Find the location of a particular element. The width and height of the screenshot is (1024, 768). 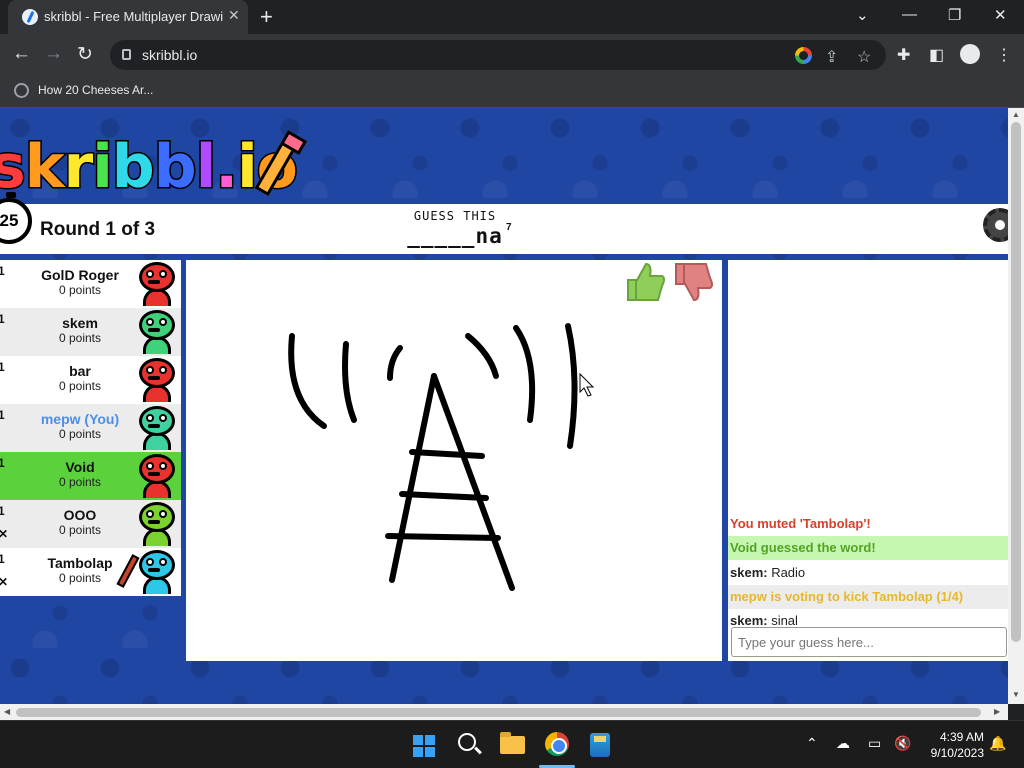

vertical-scrollbar: ▲ ▼ is located at coordinates (1016, 406).